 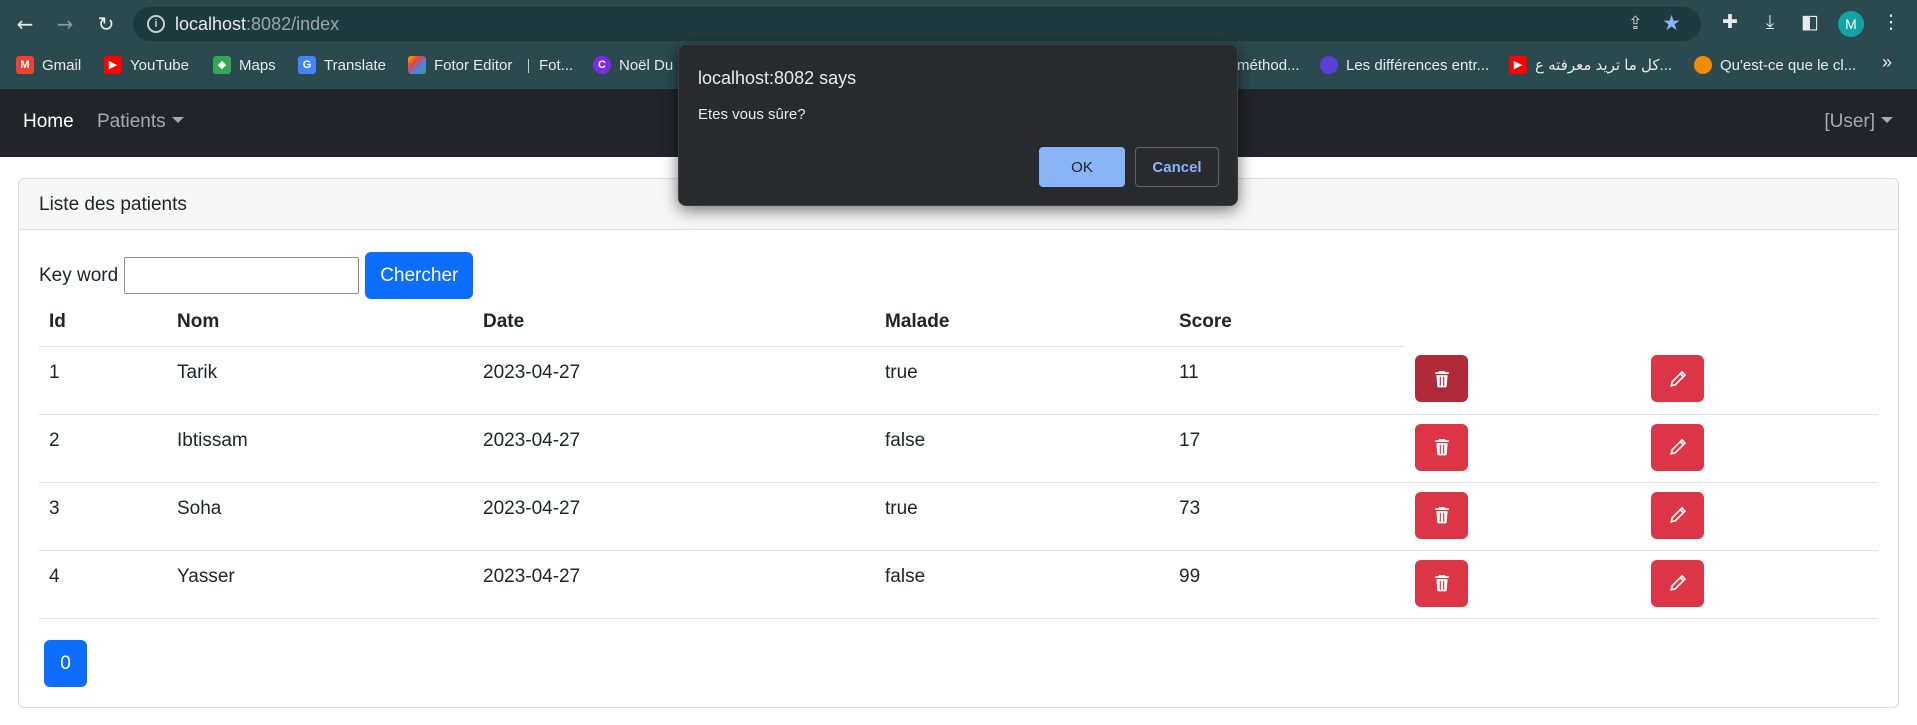 What do you see at coordinates (1759, 448) in the screenshot?
I see `cell-edit` at bounding box center [1759, 448].